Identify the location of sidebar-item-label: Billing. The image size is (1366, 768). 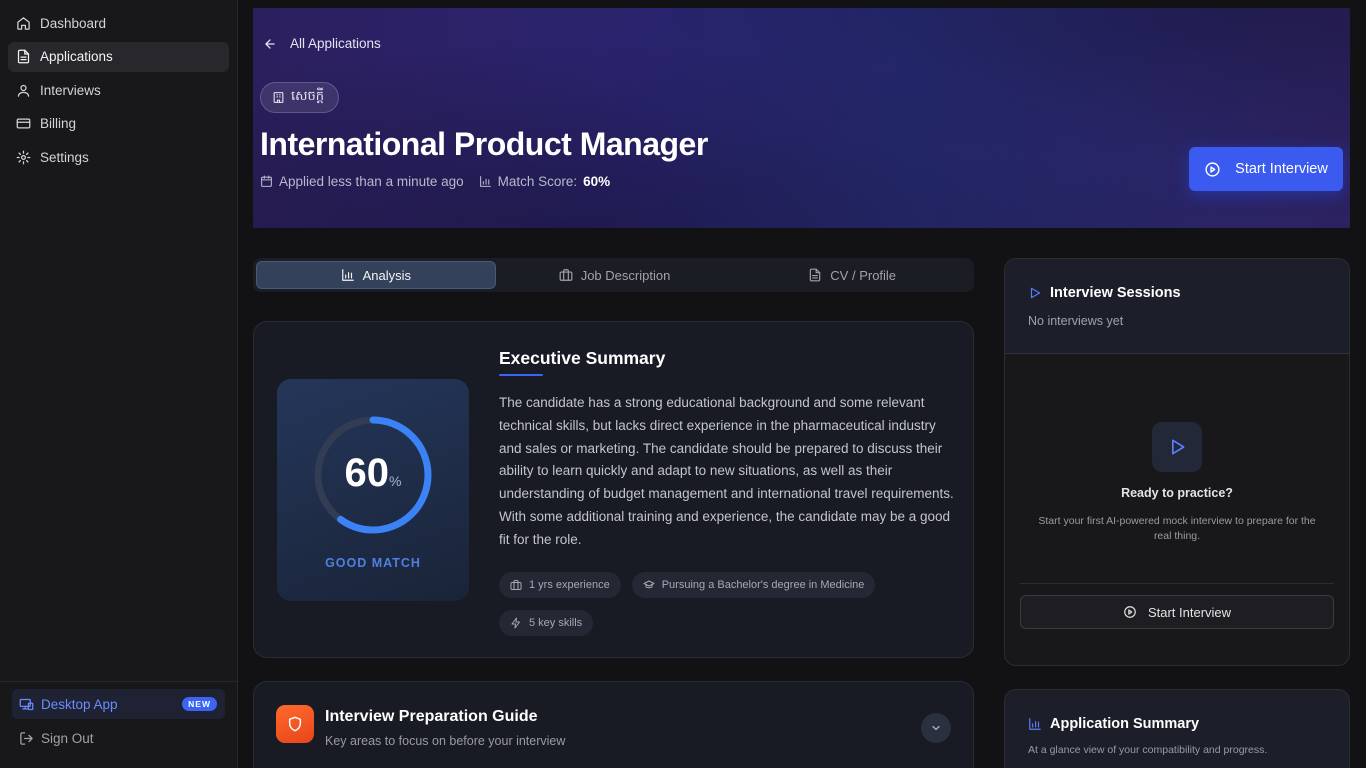
(58, 123).